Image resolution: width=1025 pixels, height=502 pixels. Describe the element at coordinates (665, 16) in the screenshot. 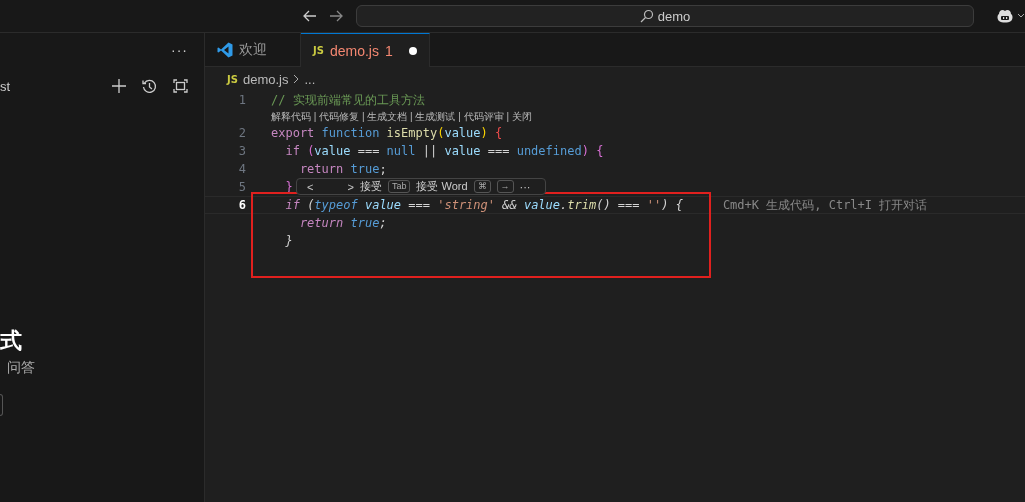

I see `command-search-field: demo` at that location.